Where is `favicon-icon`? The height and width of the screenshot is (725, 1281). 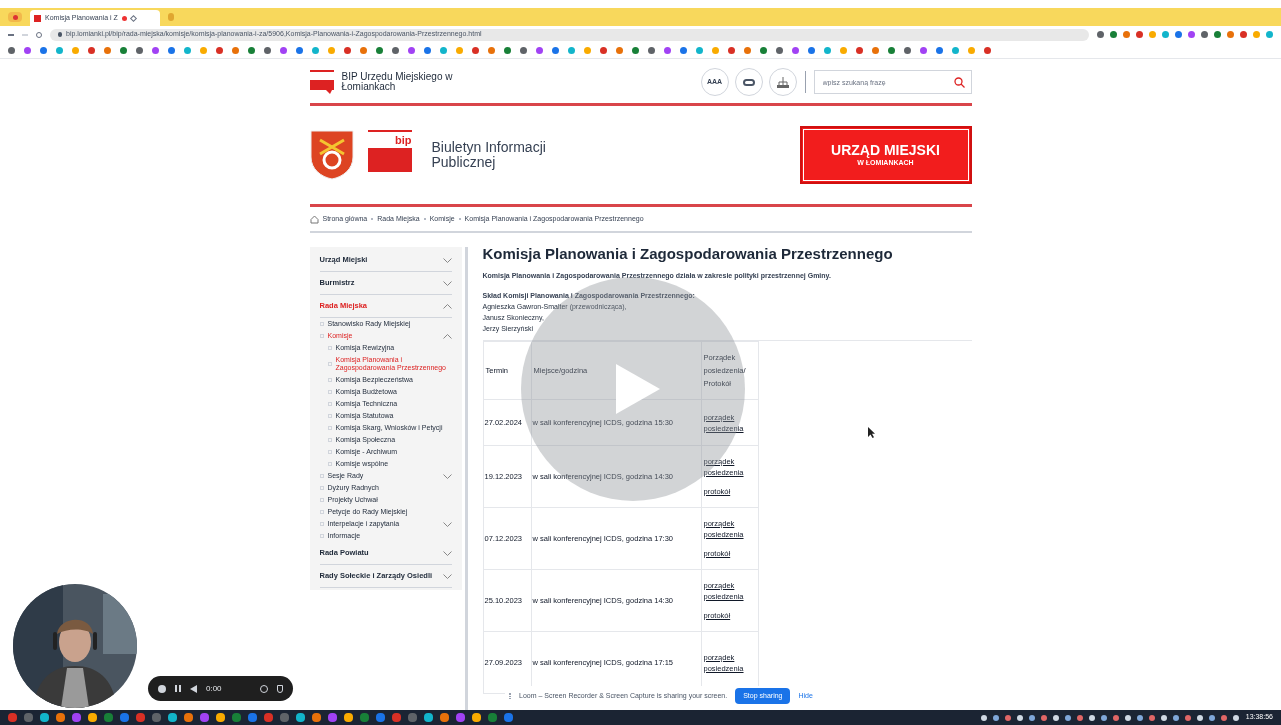 favicon-icon is located at coordinates (37, 18).